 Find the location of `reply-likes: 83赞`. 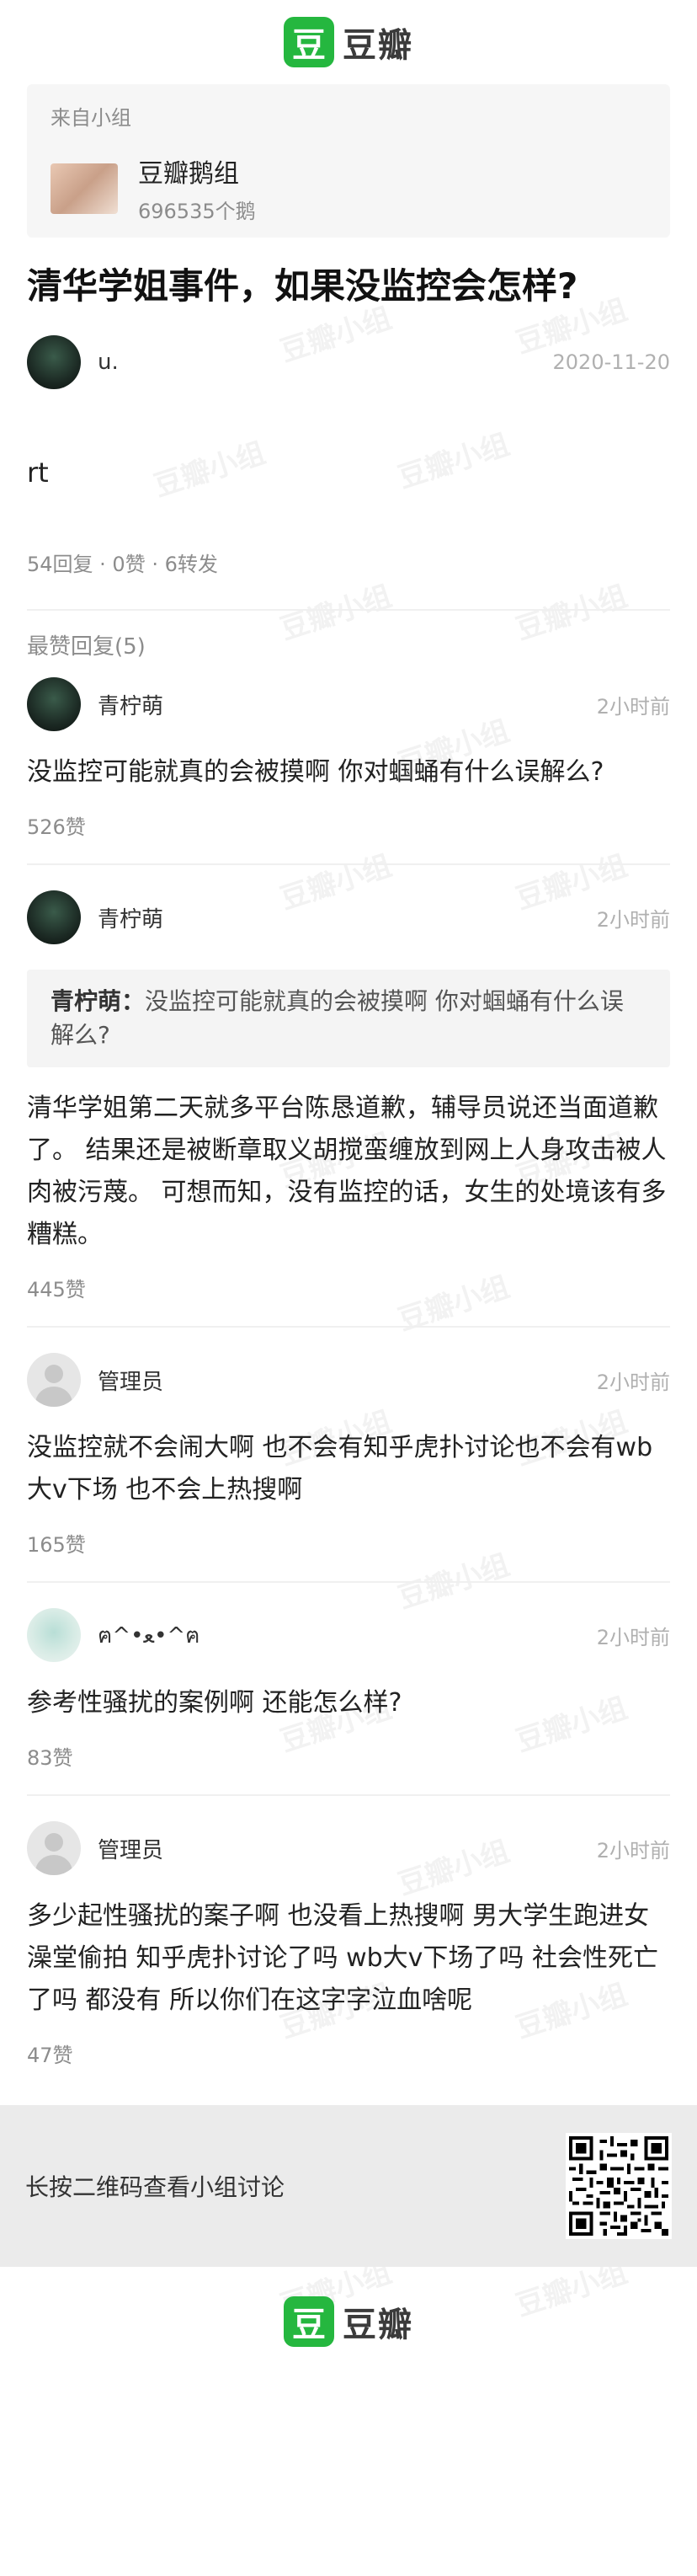

reply-likes: 83赞 is located at coordinates (50, 1758).